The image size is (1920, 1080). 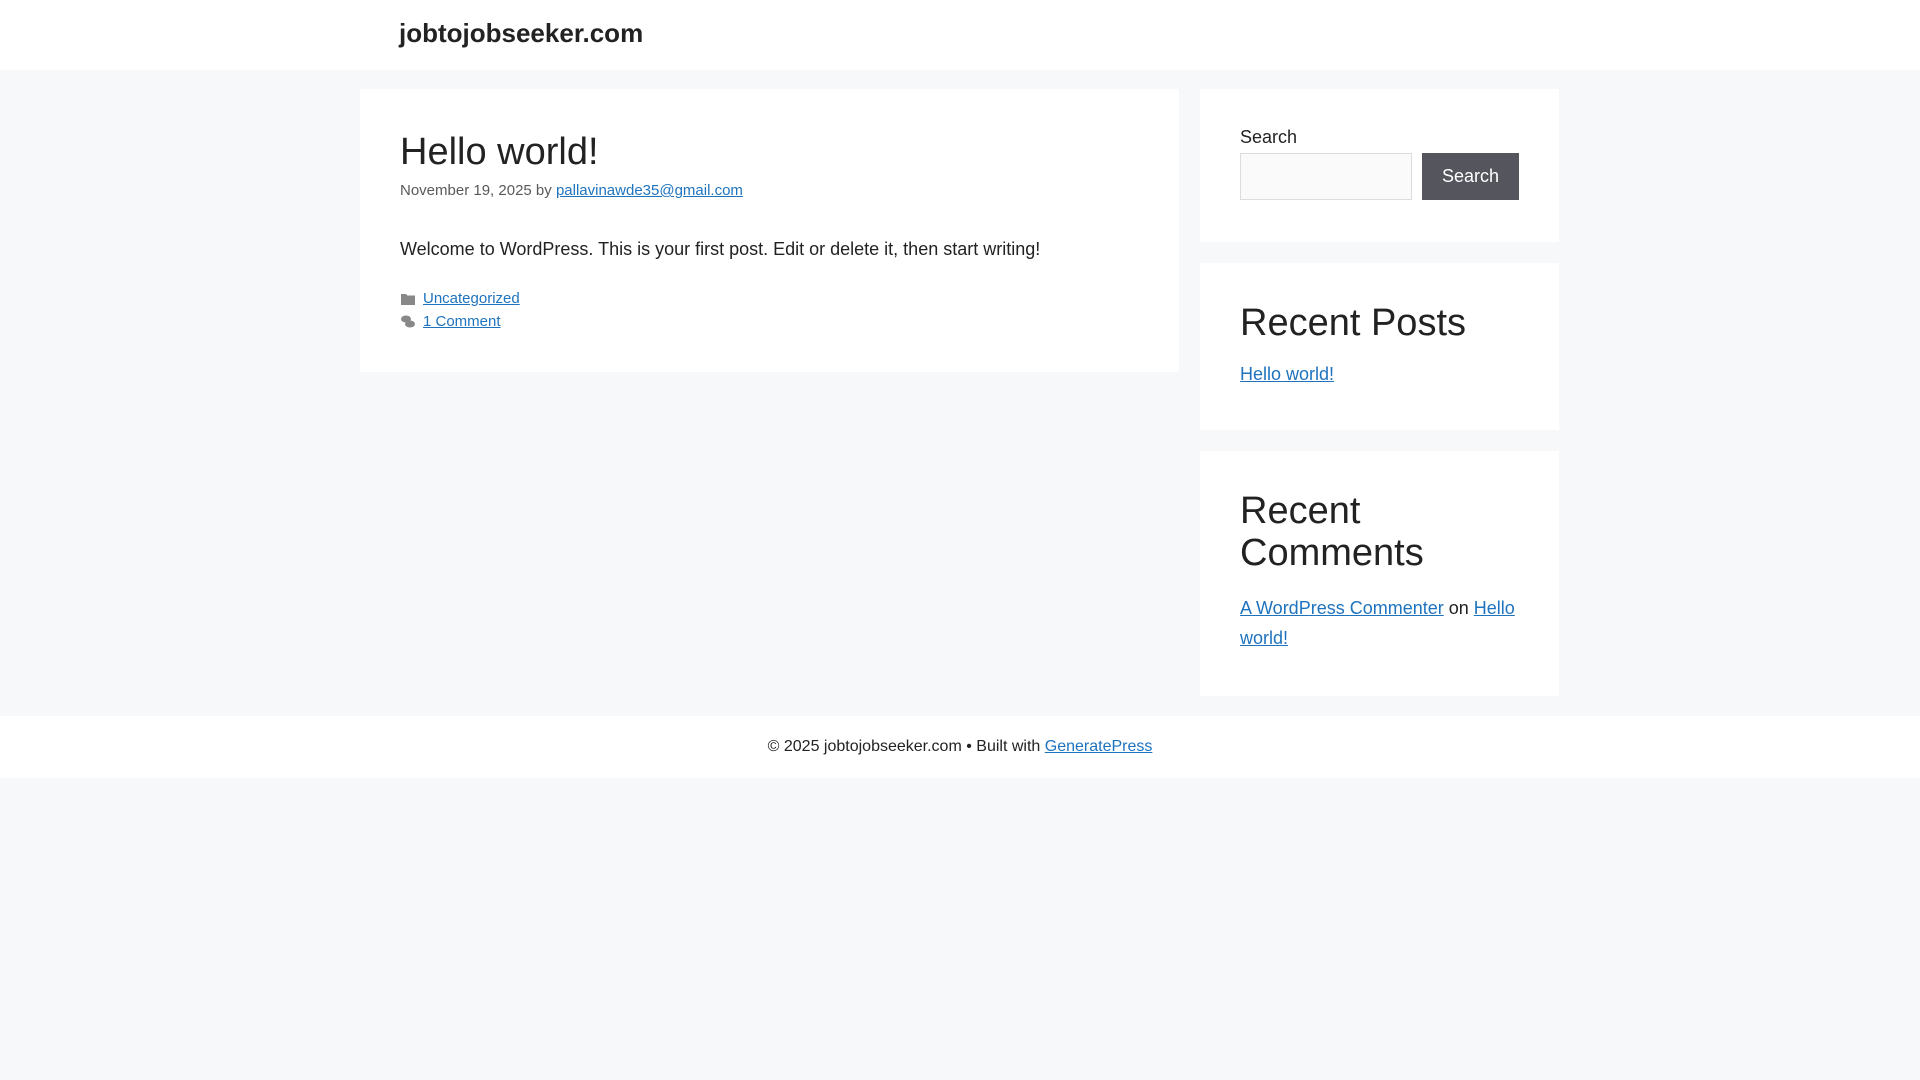 I want to click on by-label: by, so click(x=543, y=190).